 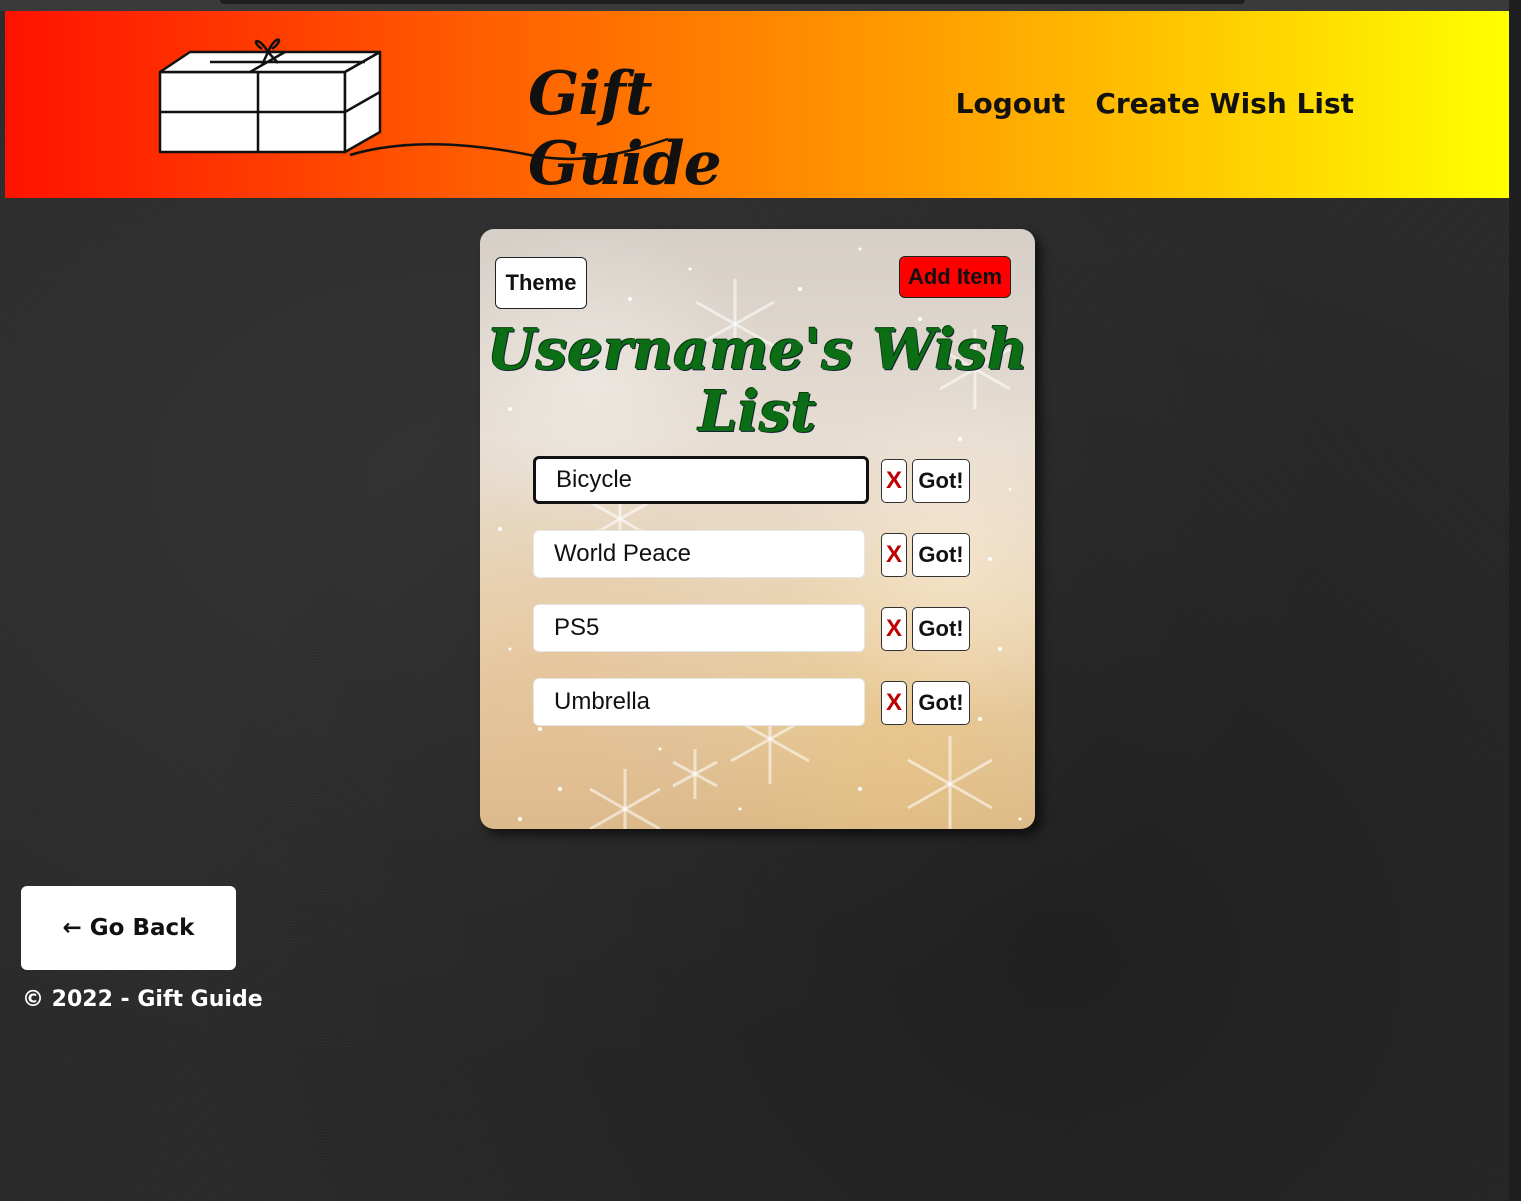 I want to click on add-item-button: Add Item, so click(x=955, y=277).